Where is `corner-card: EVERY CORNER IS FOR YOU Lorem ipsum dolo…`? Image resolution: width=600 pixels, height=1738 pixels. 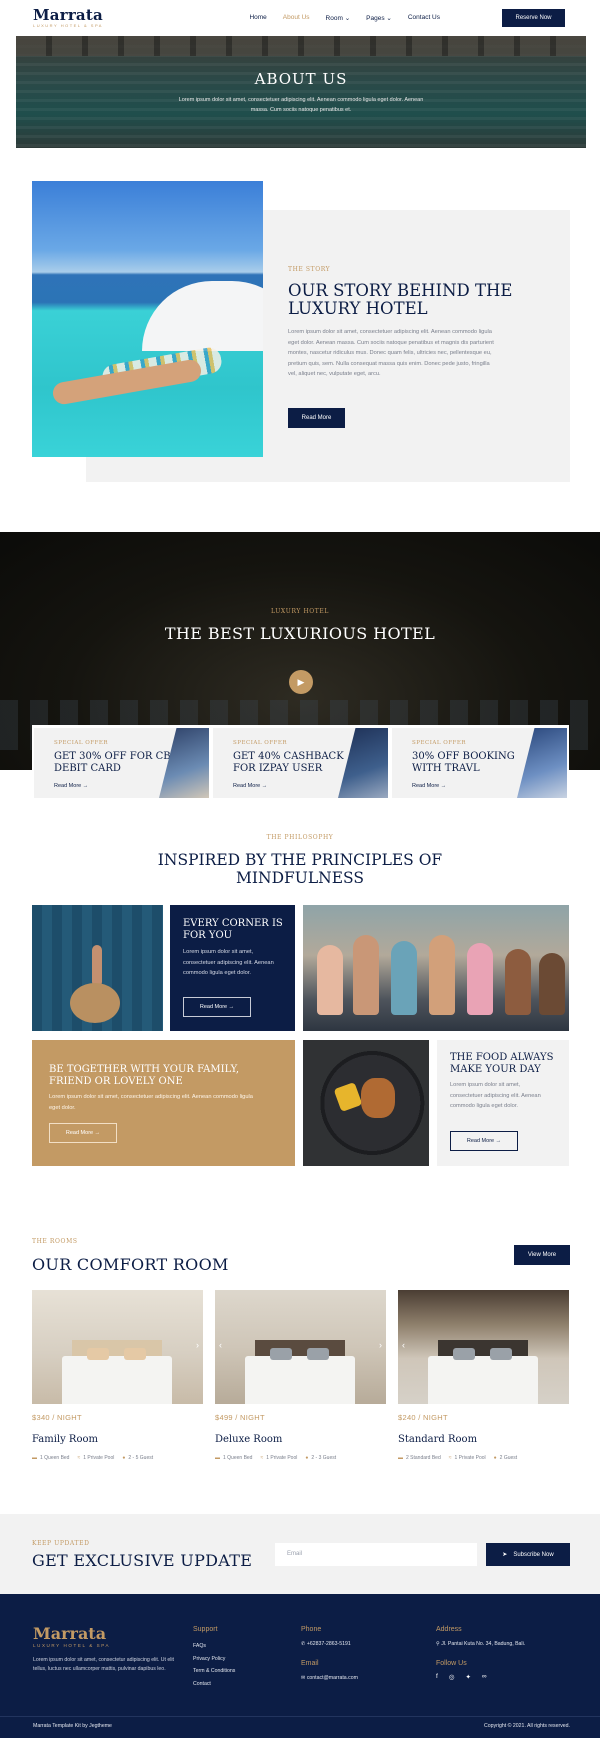
corner-card: EVERY CORNER IS FOR YOU Lorem ipsum dolo… is located at coordinates (232, 968).